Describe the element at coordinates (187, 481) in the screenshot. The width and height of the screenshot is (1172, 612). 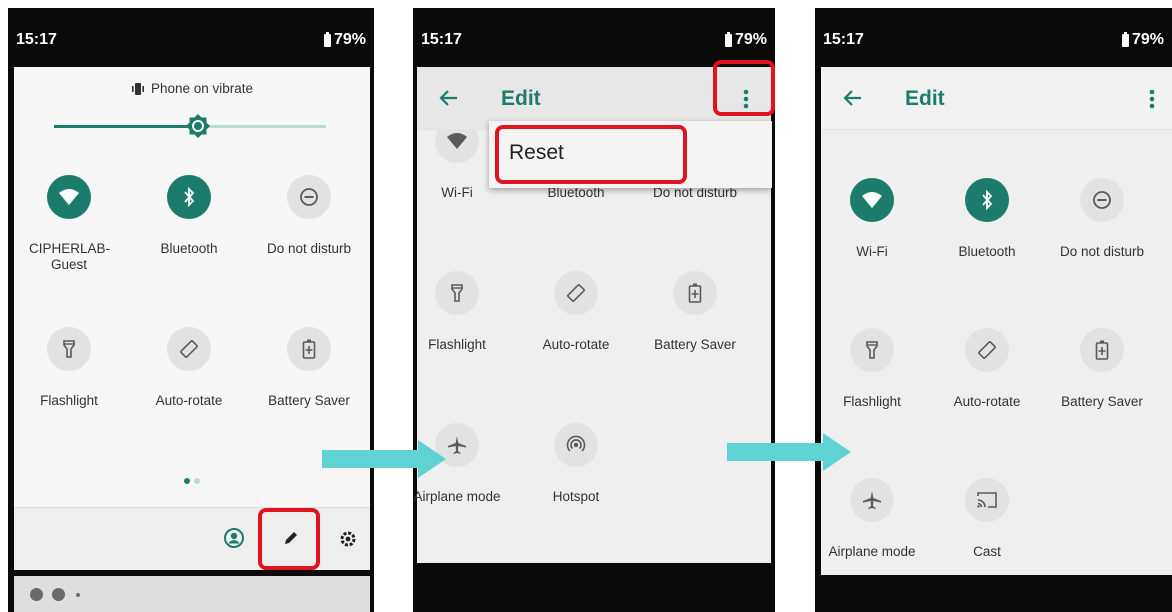
I see `page-dot-active` at that location.